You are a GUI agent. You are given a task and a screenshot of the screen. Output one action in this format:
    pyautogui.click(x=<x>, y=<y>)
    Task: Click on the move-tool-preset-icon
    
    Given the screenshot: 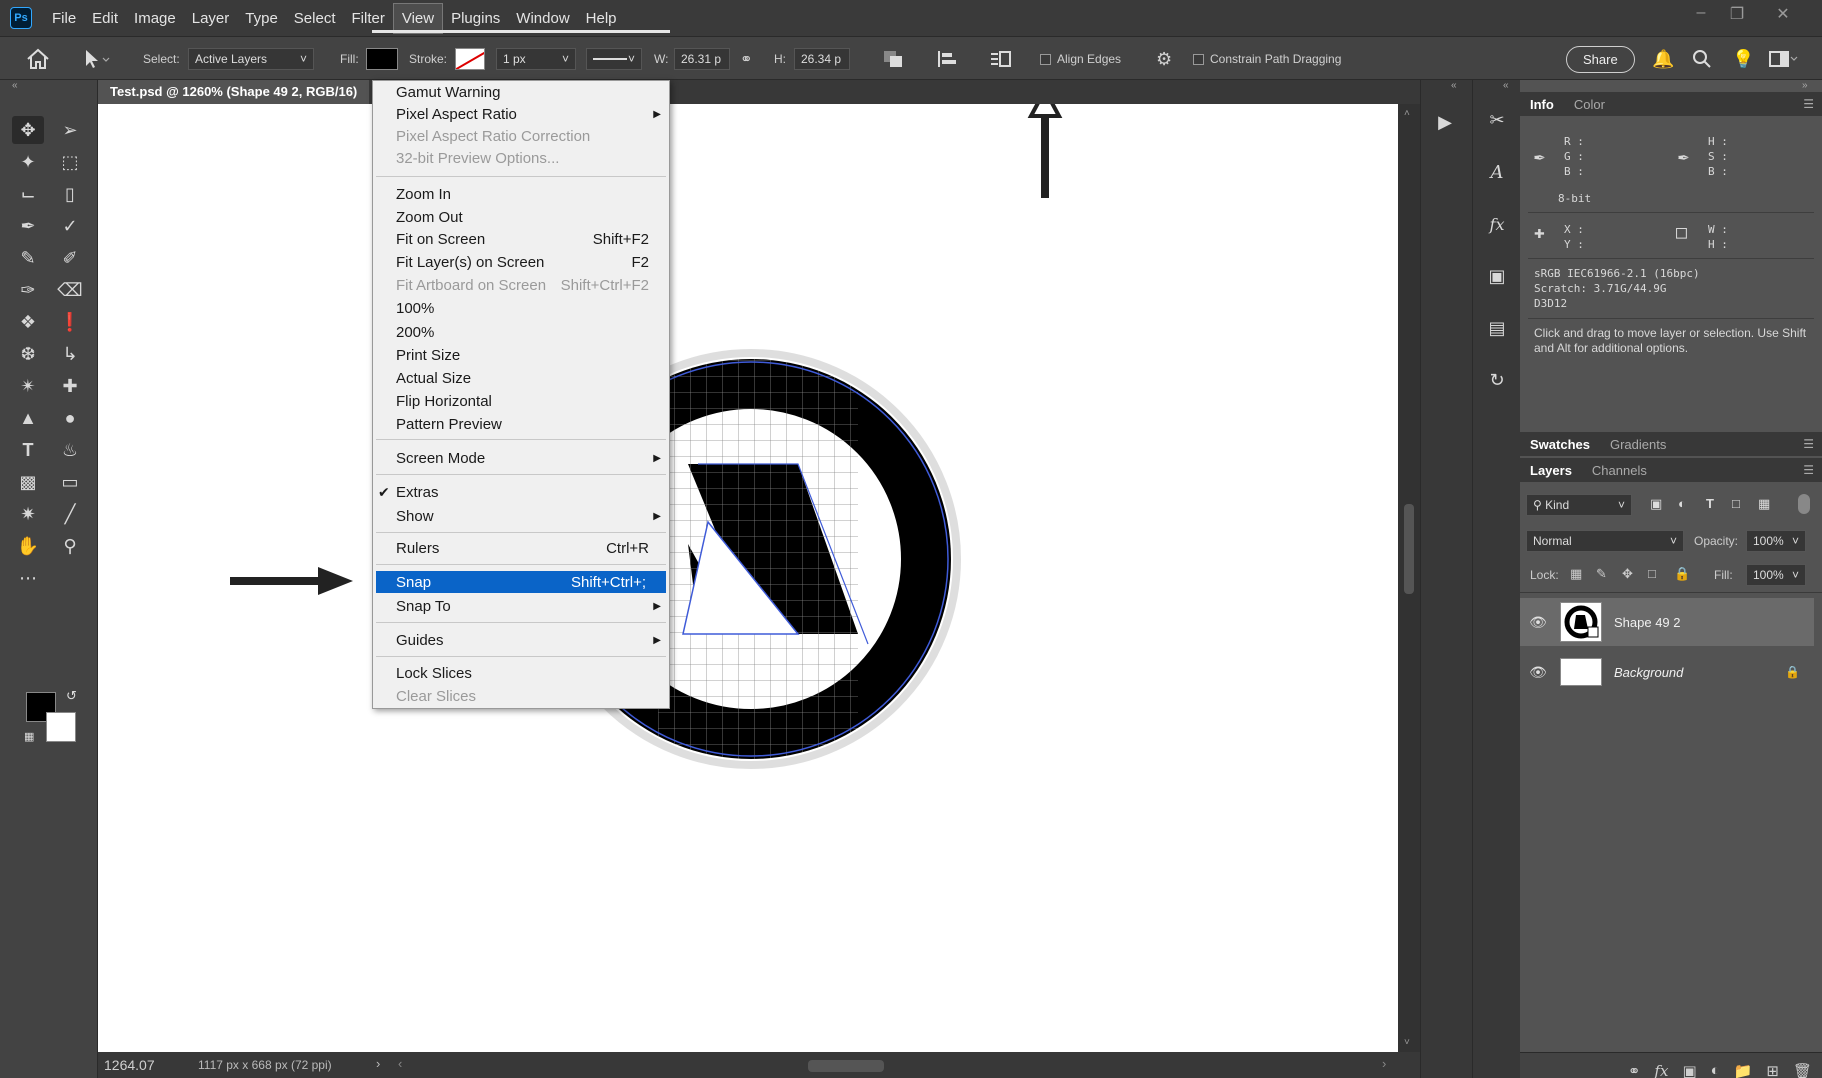 What is the action you would take?
    pyautogui.click(x=97, y=59)
    